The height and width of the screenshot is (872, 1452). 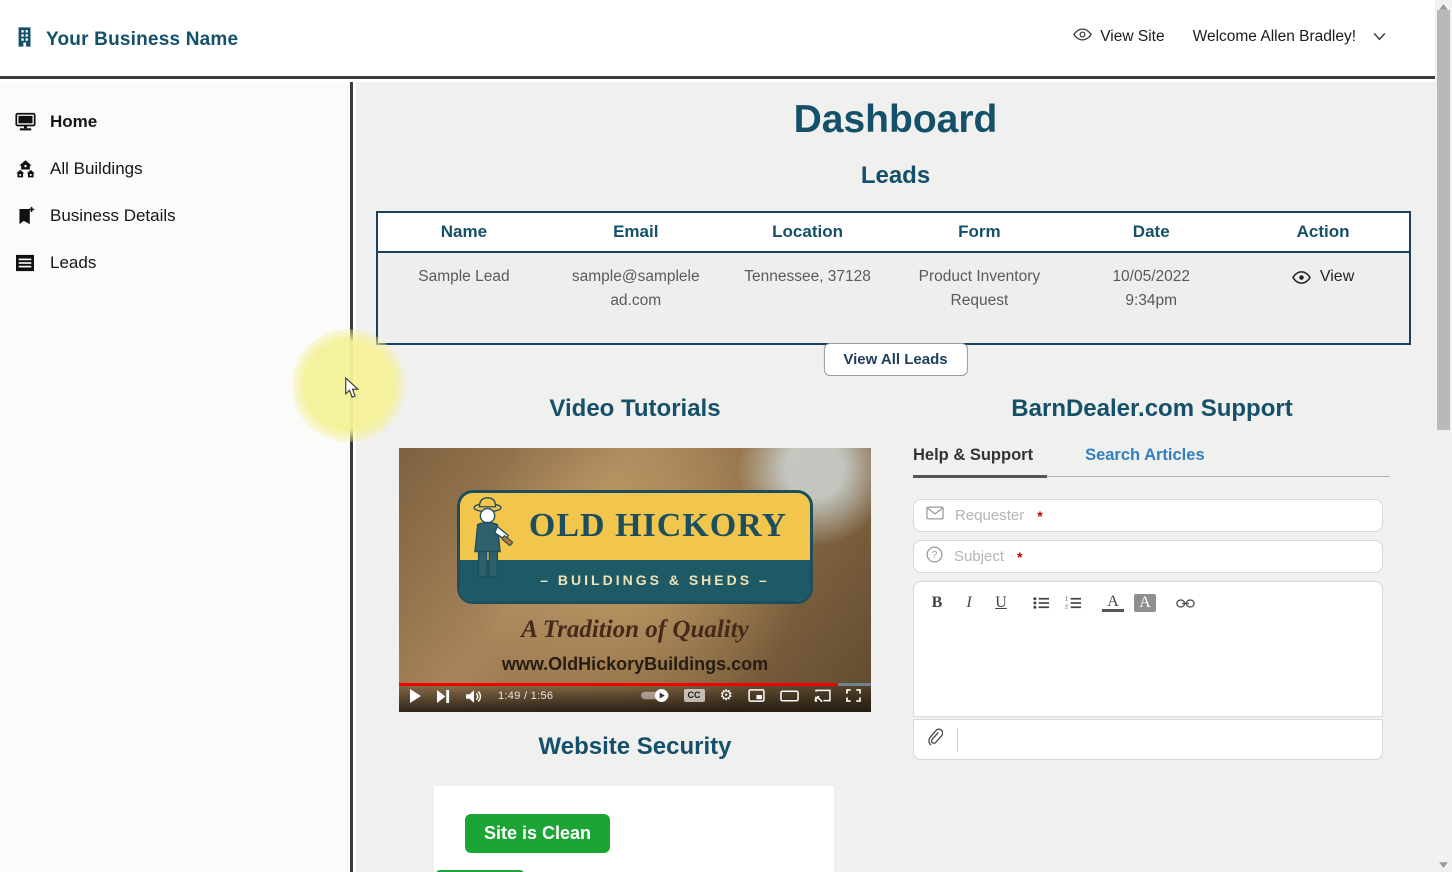 I want to click on sidebar-item-label: Business Details, so click(x=113, y=215).